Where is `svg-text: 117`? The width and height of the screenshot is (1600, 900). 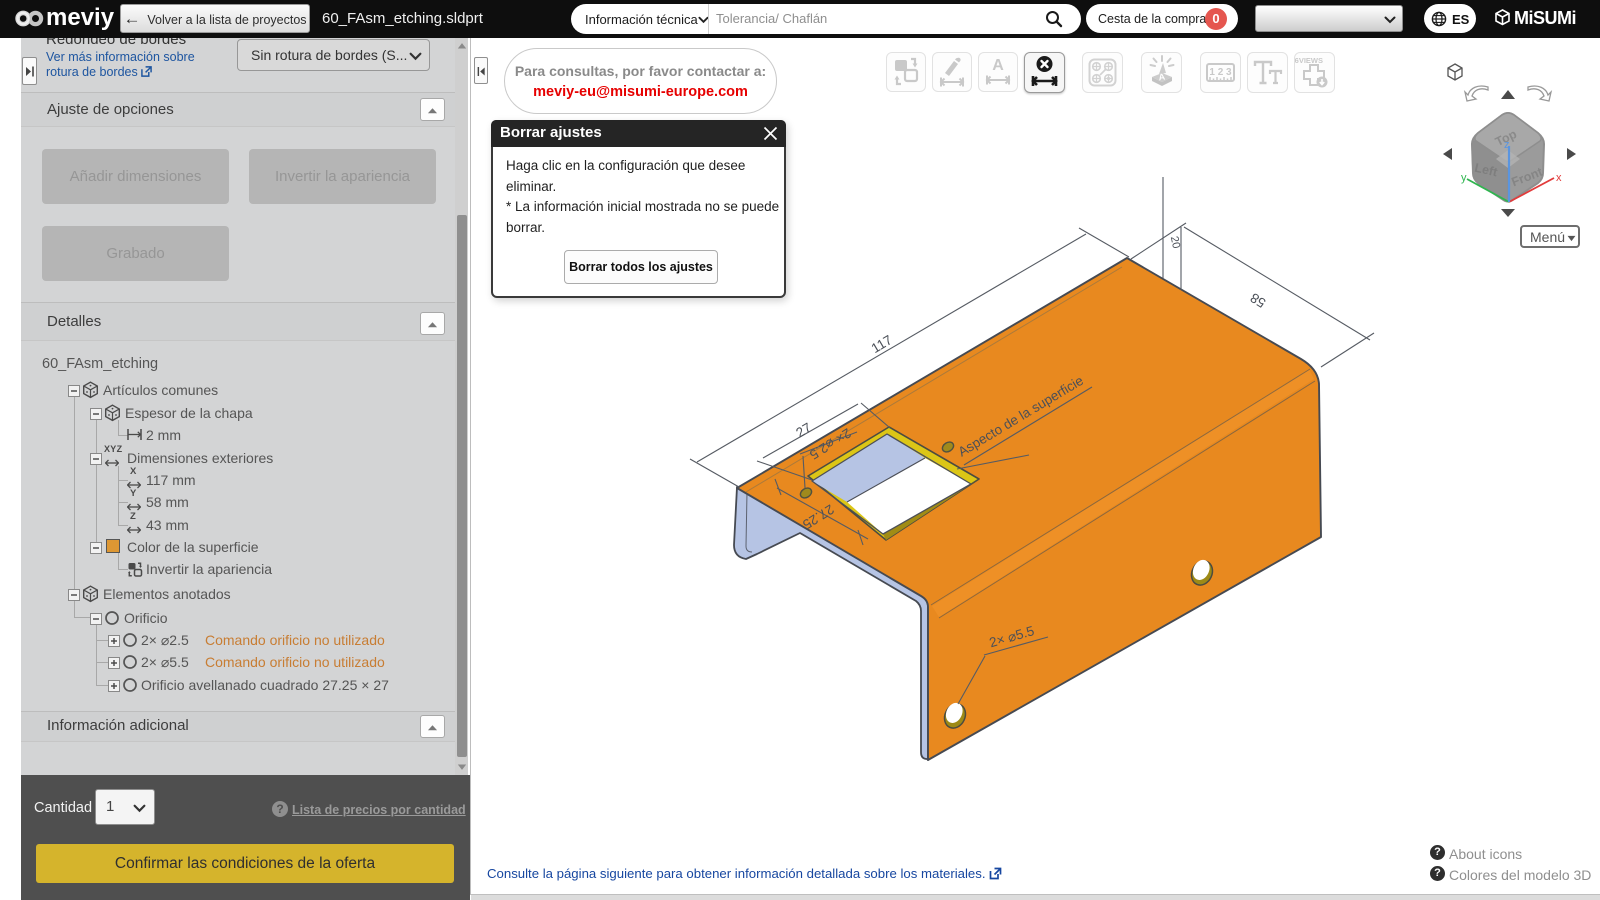 svg-text: 117 is located at coordinates (882, 344).